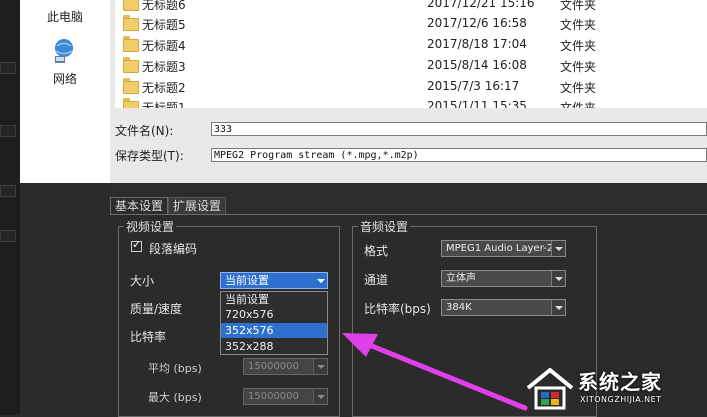 This screenshot has width=707, height=417. What do you see at coordinates (459, 307) in the screenshot?
I see `audio-bitrate-value: 384K` at bounding box center [459, 307].